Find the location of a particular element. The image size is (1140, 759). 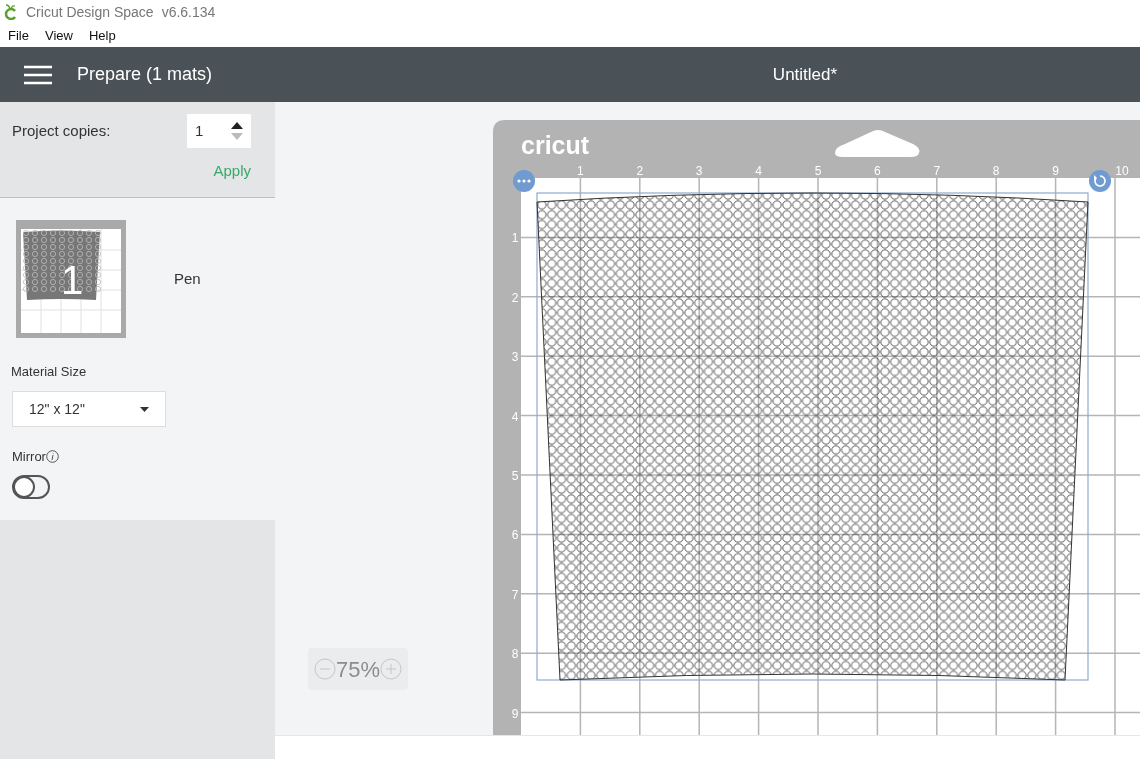

copies-field: 1 is located at coordinates (219, 131).